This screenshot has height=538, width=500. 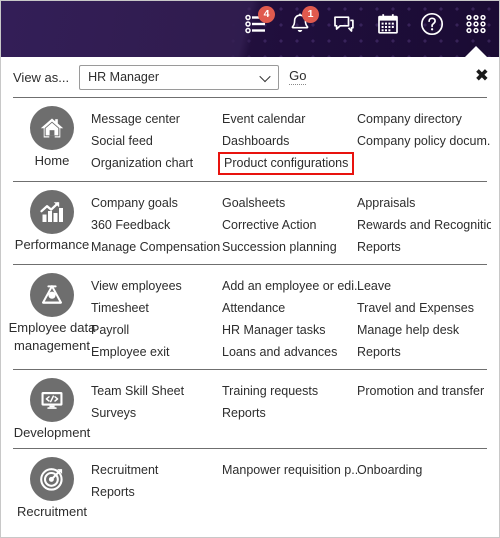 I want to click on menu-link: Company directory, so click(x=424, y=119).